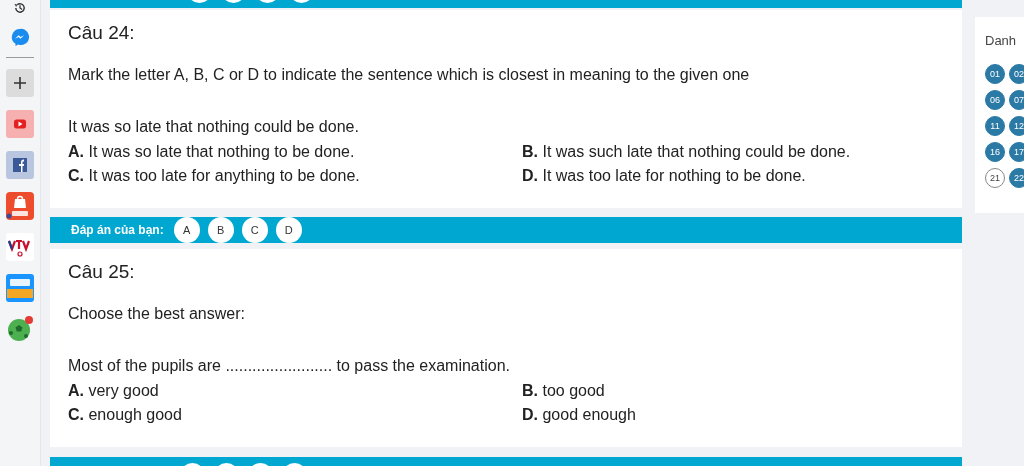 This screenshot has width=1024, height=466. I want to click on question-number-button: 22, so click(1016, 178).